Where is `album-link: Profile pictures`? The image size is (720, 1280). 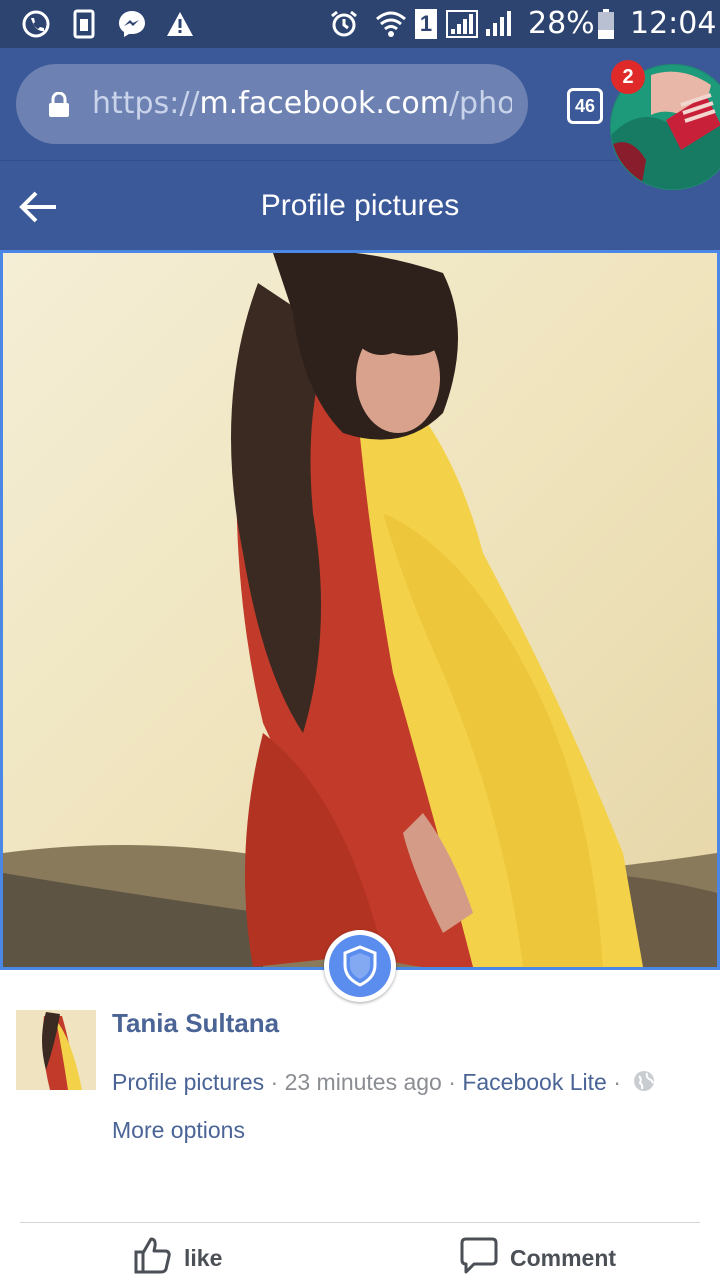 album-link: Profile pictures is located at coordinates (188, 1082).